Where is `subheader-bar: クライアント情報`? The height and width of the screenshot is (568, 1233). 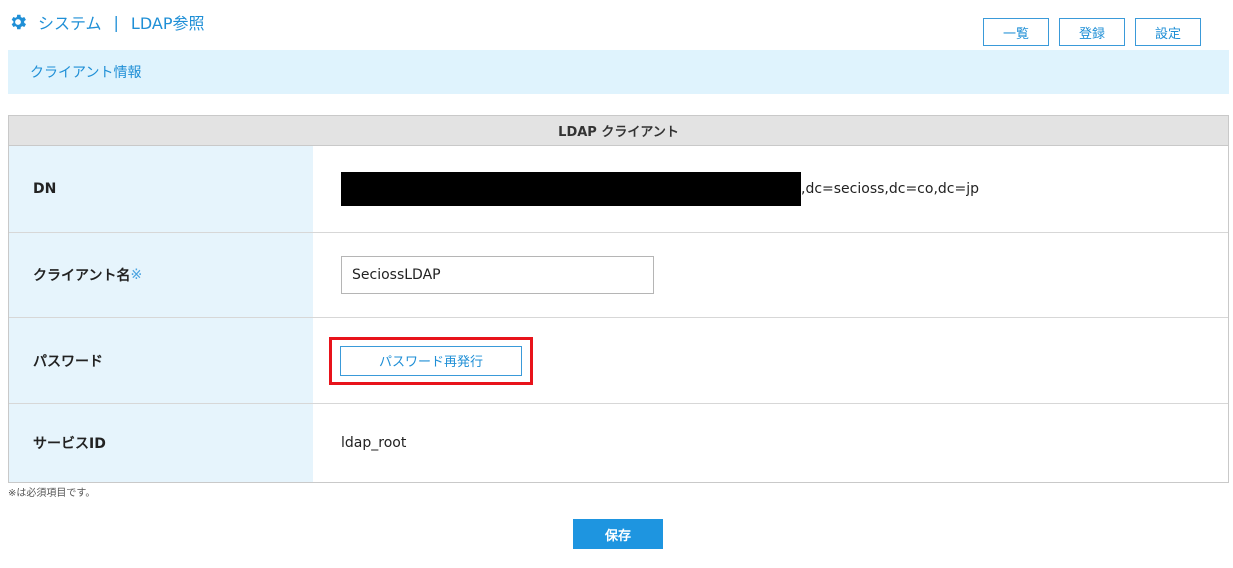
subheader-bar: クライアント情報 is located at coordinates (618, 72).